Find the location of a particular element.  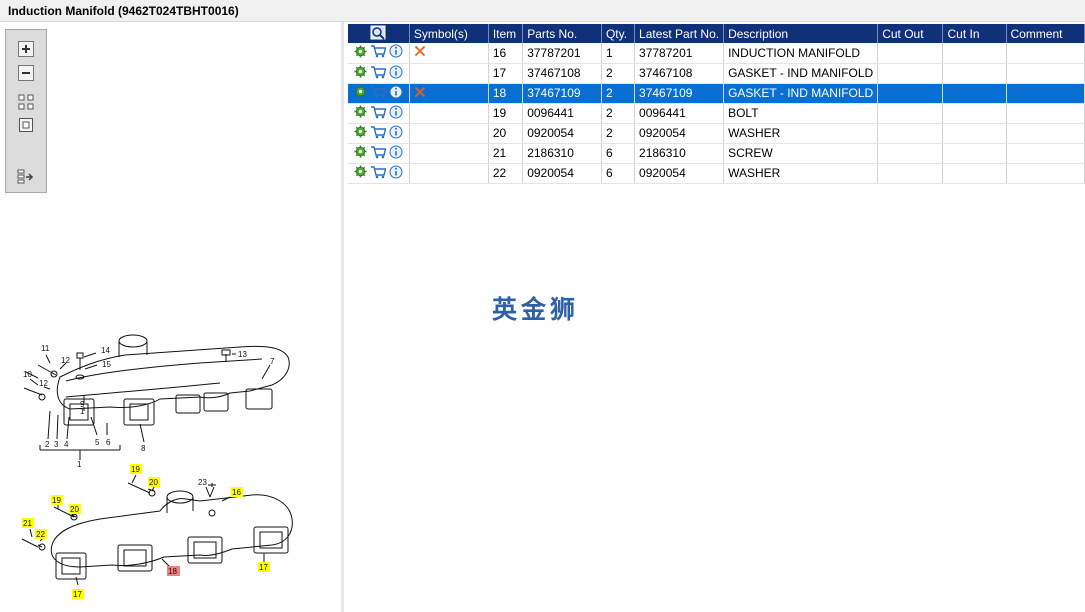

callout-13: 13 is located at coordinates (242, 354).